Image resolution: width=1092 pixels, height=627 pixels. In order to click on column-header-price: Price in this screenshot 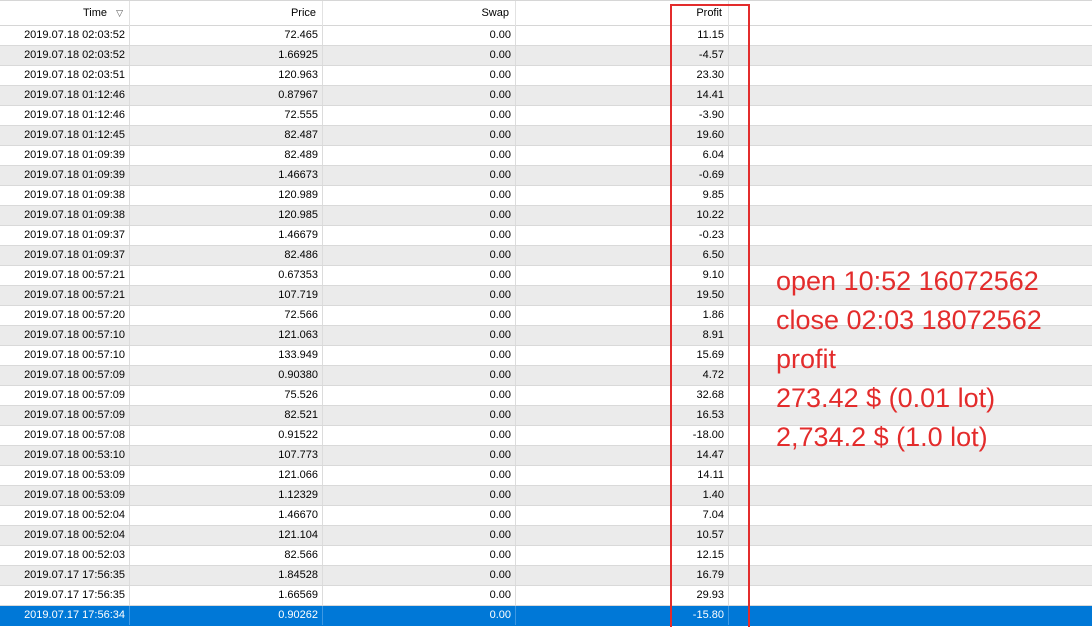, I will do `click(226, 13)`.